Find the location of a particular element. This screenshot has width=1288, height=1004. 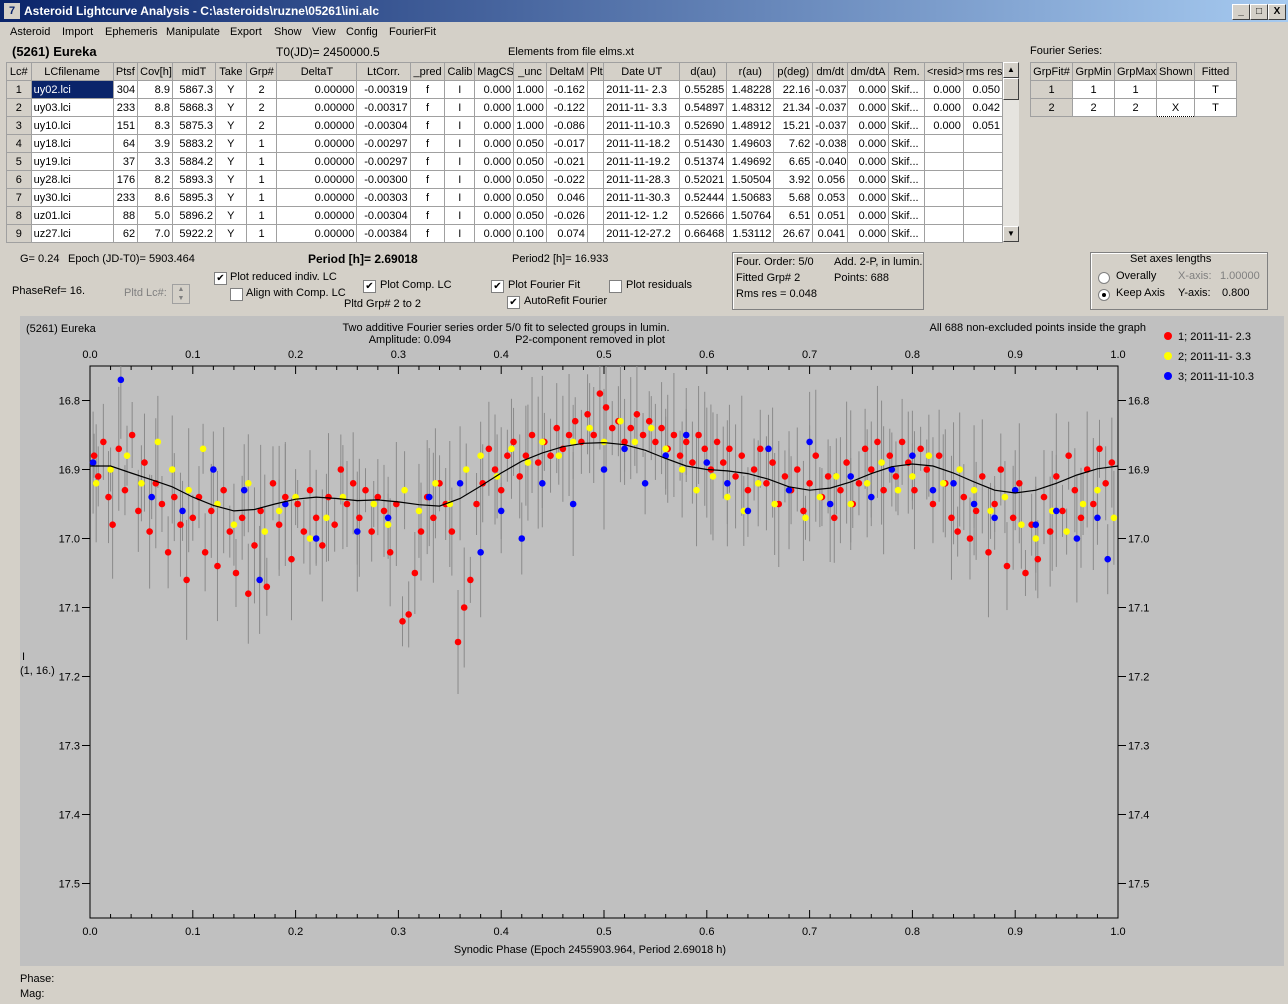

column-header: Grp# is located at coordinates (261, 71).